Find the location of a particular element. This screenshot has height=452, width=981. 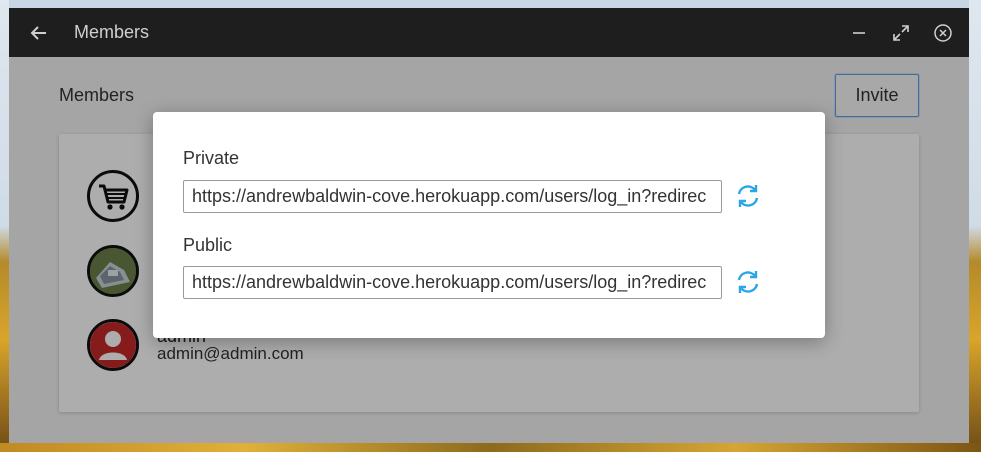

window-controls is located at coordinates (901, 32).